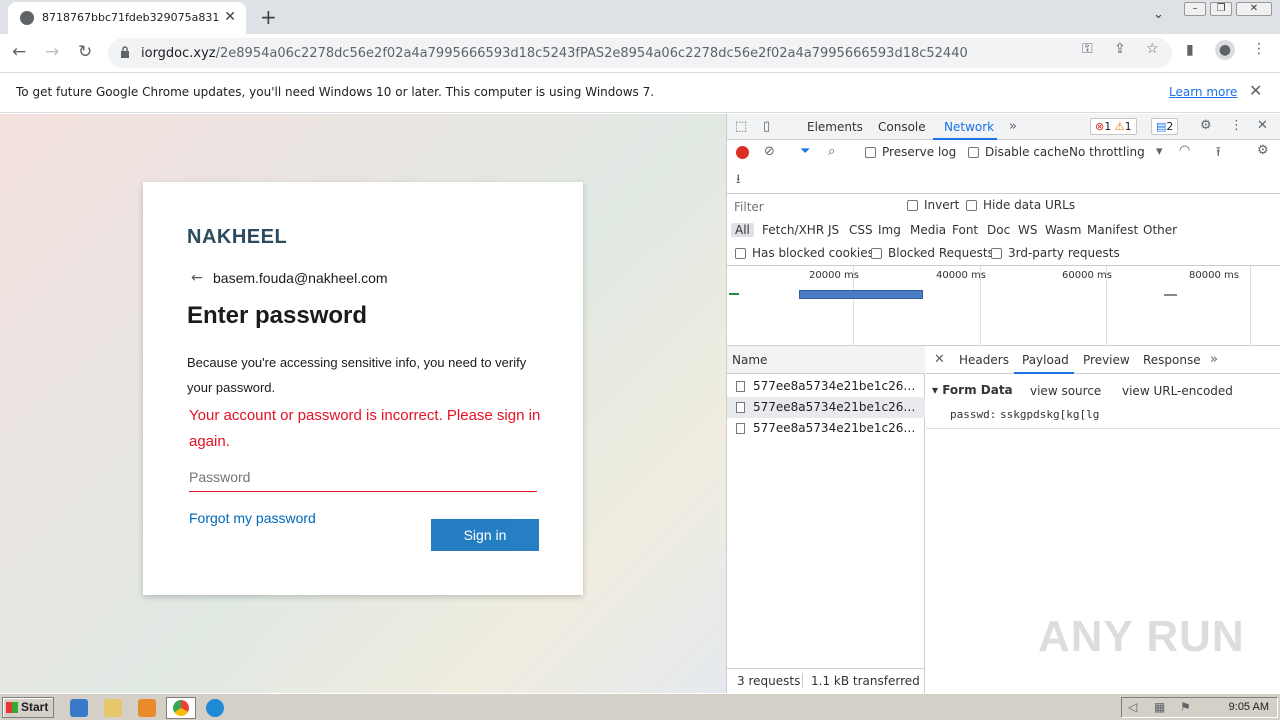 The height and width of the screenshot is (720, 1280). I want to click on nakheel-logo: NAKHEEL, so click(237, 237).